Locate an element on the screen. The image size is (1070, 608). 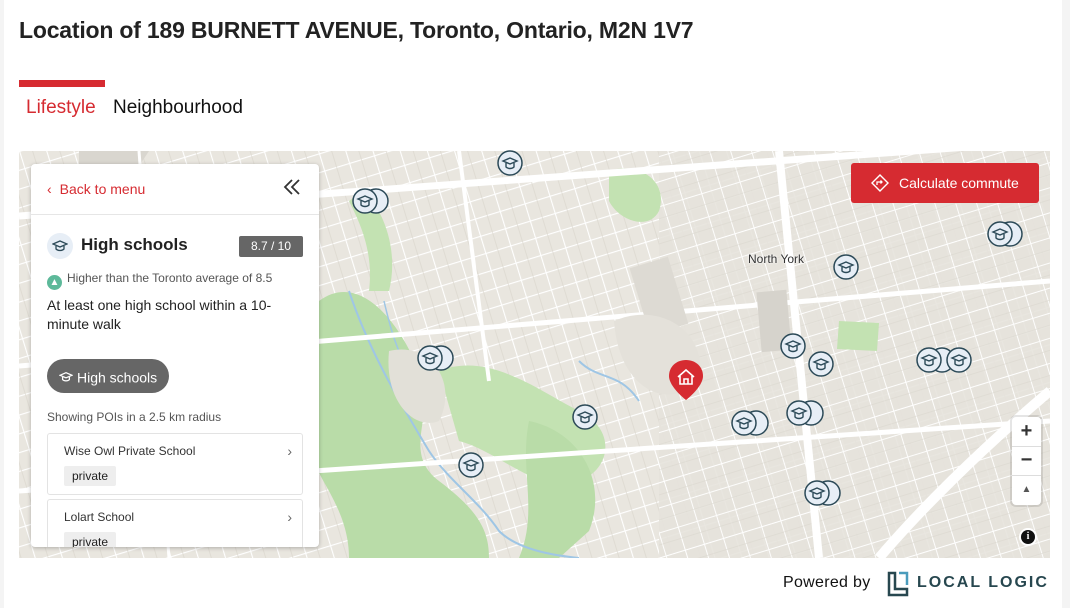
local-logic-logo-icon is located at coordinates (898, 584).